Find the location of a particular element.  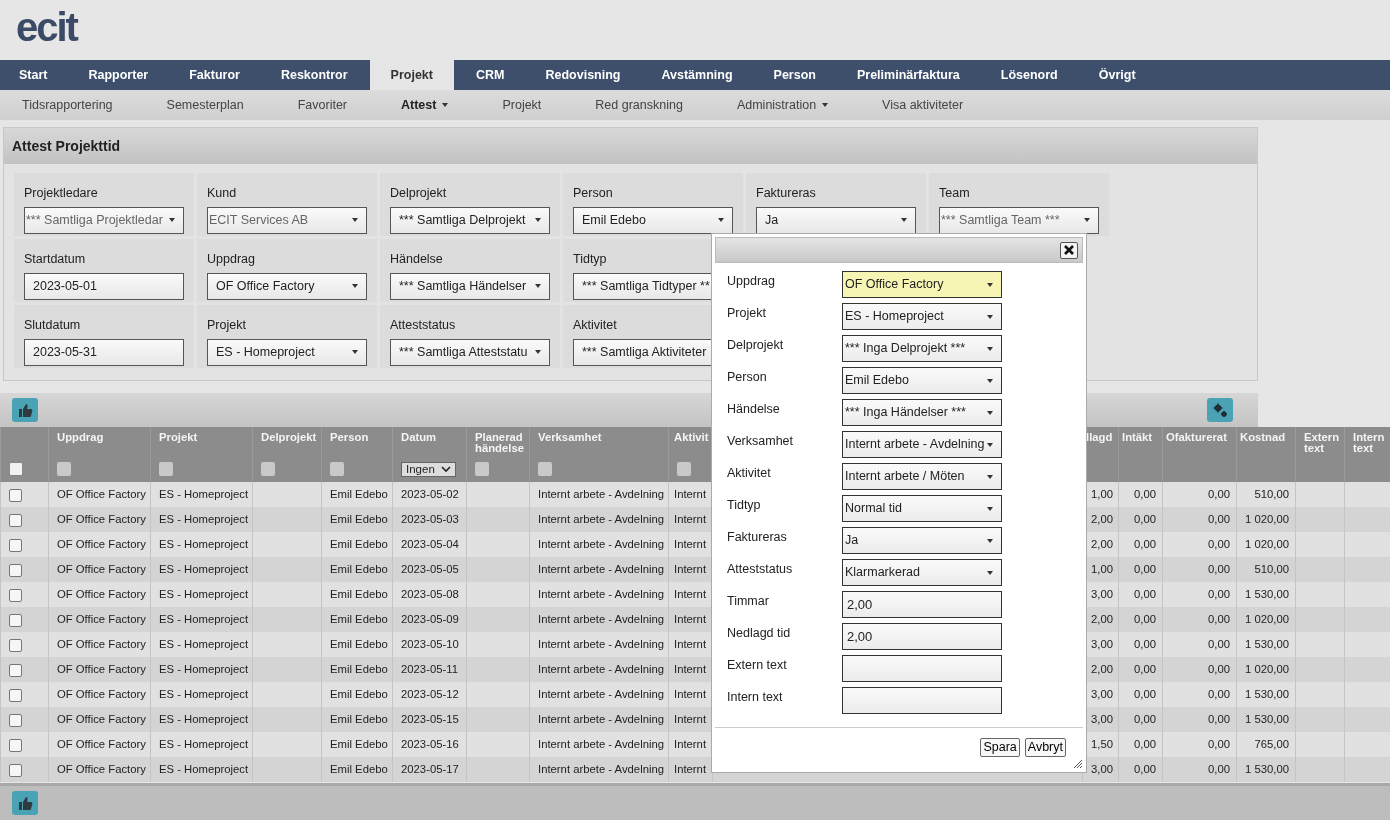

nav-tab: Person is located at coordinates (794, 75).